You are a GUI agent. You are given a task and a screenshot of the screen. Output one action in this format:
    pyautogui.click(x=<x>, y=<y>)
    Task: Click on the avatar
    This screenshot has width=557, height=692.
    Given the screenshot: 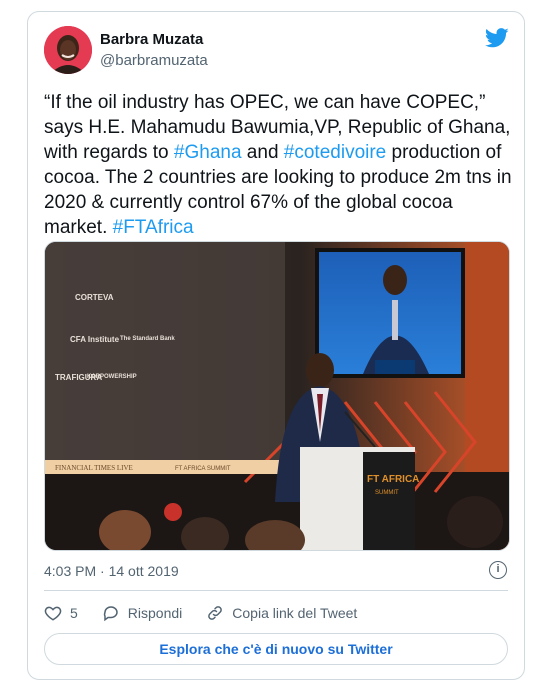 What is the action you would take?
    pyautogui.click(x=68, y=50)
    